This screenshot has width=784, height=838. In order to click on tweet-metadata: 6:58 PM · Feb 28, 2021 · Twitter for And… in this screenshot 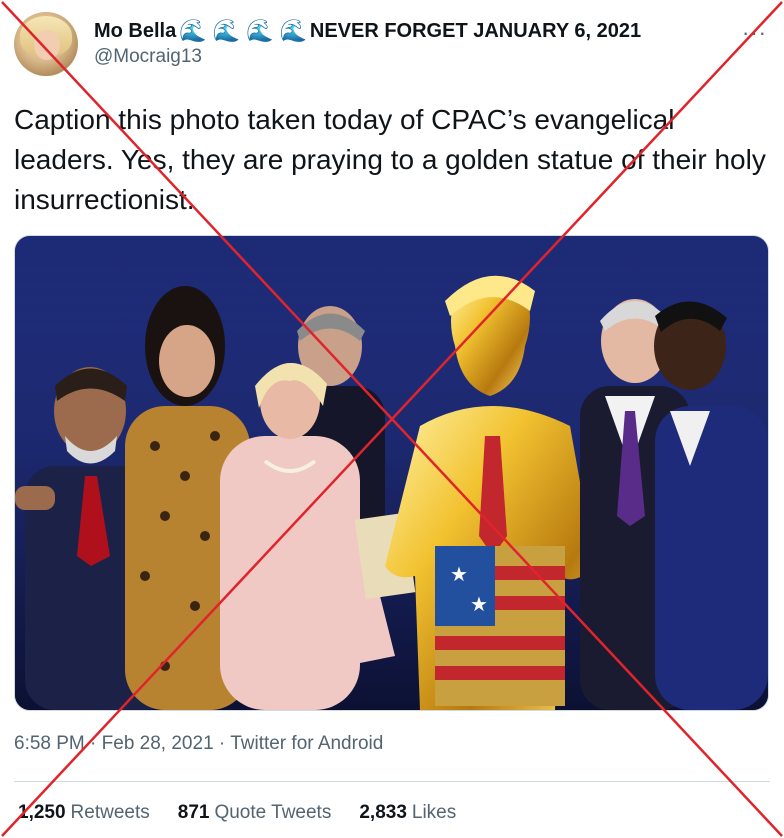, I will do `click(198, 744)`.